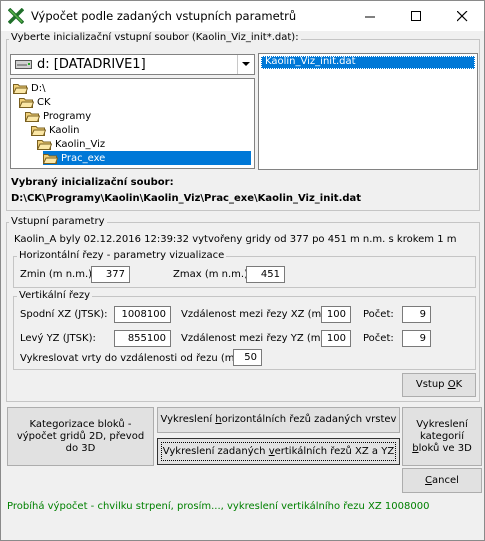 This screenshot has width=485, height=541. Describe the element at coordinates (142, 314) in the screenshot. I see `xz-input: 1008100` at that location.